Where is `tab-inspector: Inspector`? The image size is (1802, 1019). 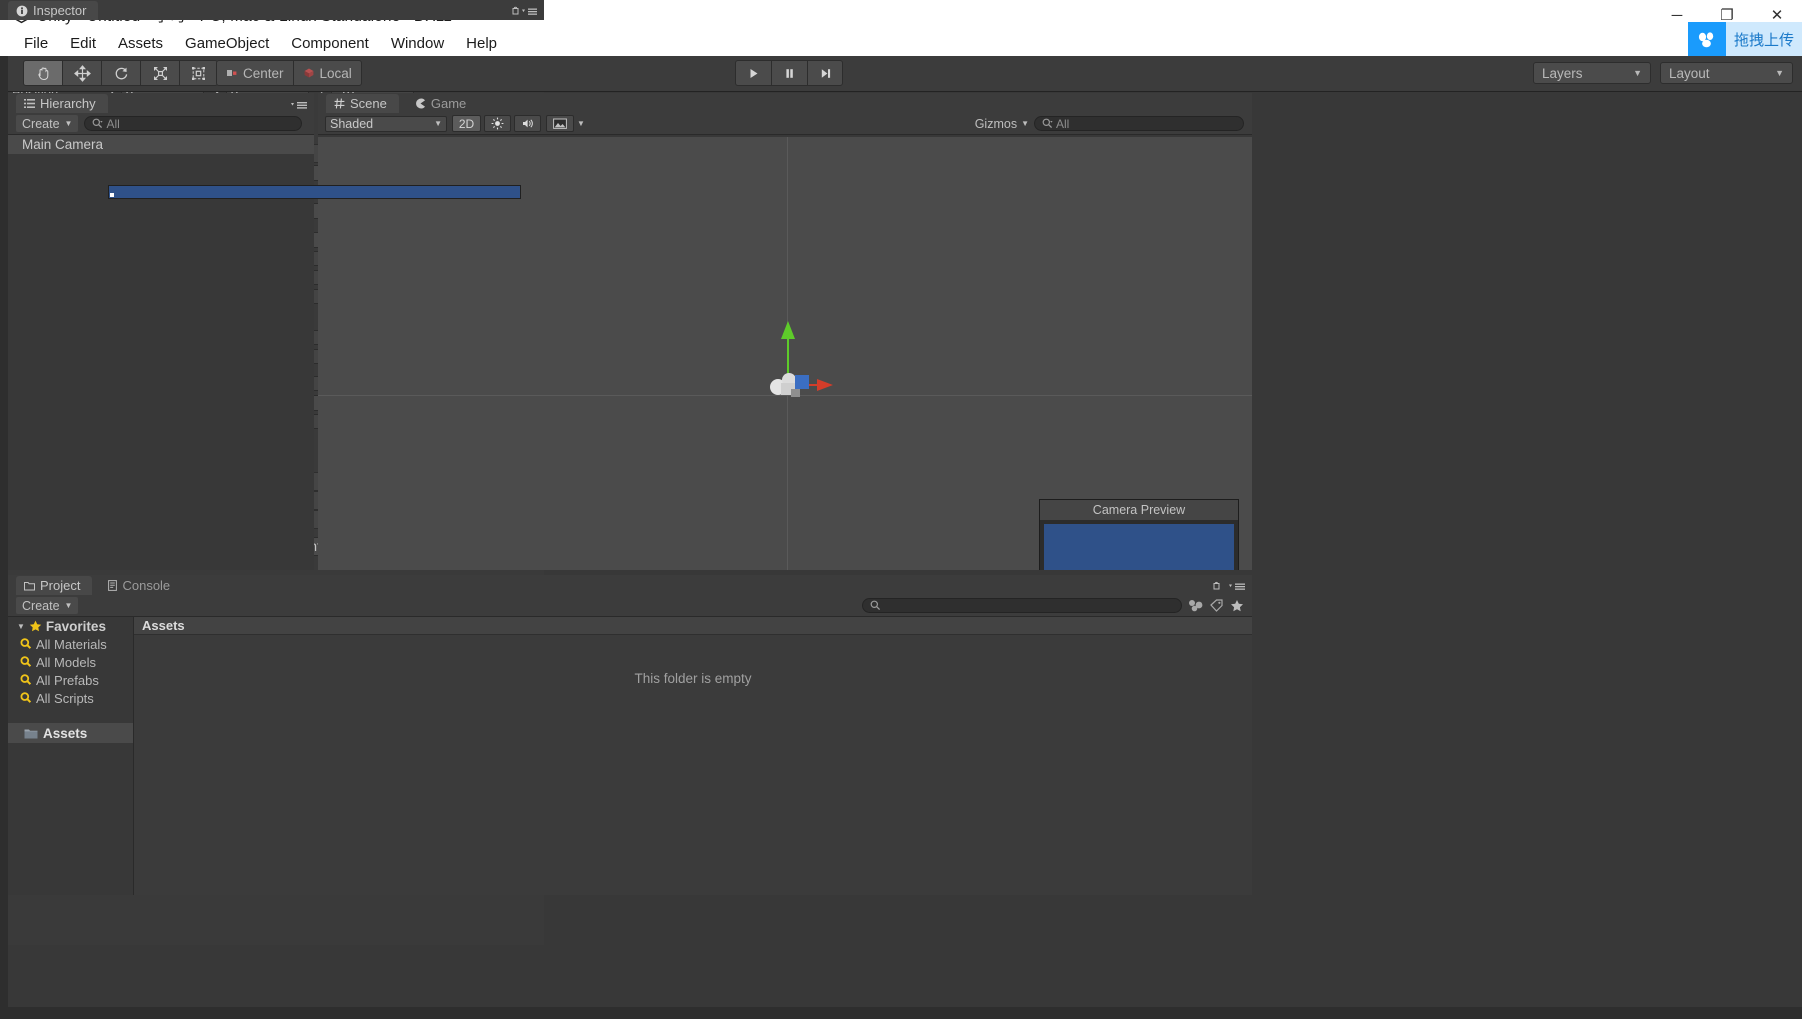 tab-inspector: Inspector is located at coordinates (53, 10).